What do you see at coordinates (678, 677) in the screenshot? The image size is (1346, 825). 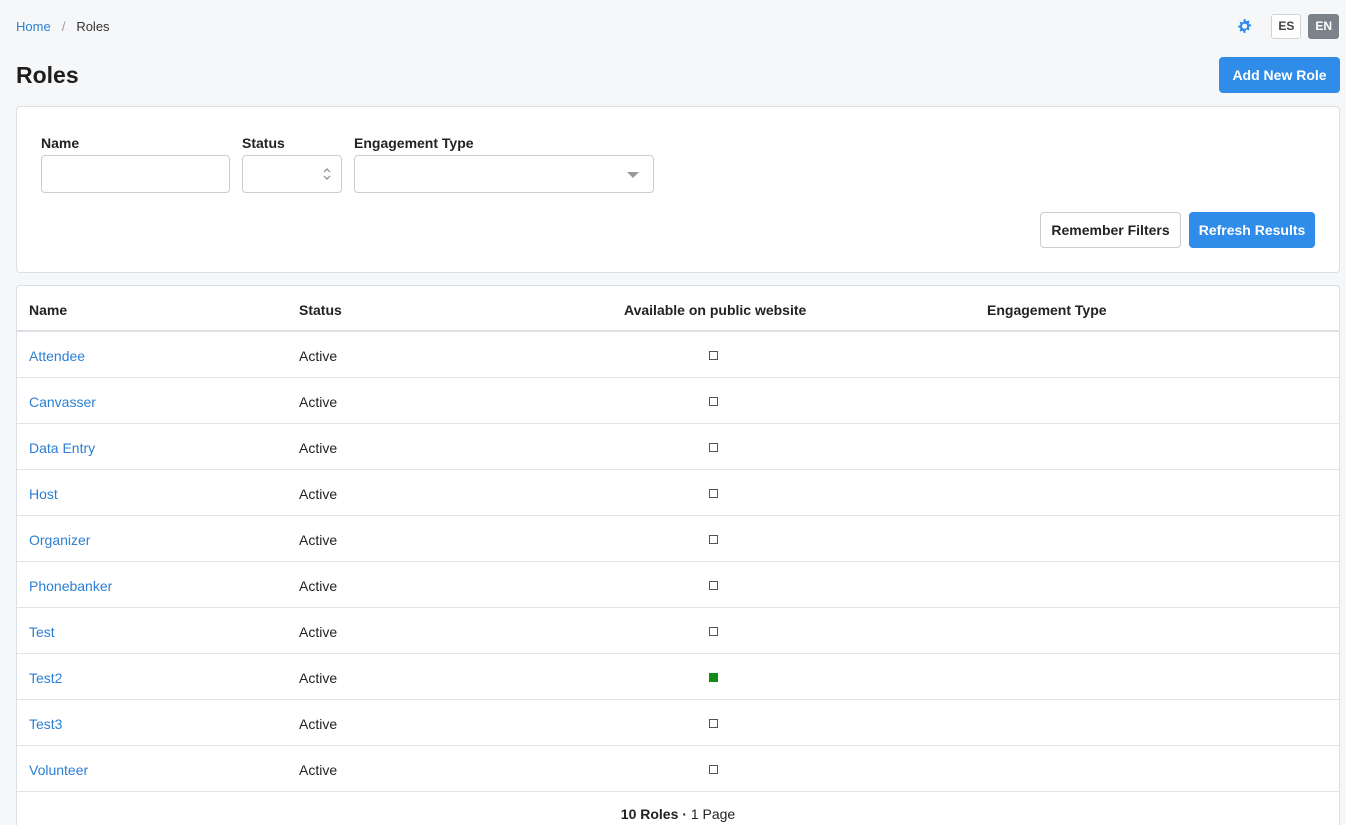 I see `table-row: Test2 Active` at bounding box center [678, 677].